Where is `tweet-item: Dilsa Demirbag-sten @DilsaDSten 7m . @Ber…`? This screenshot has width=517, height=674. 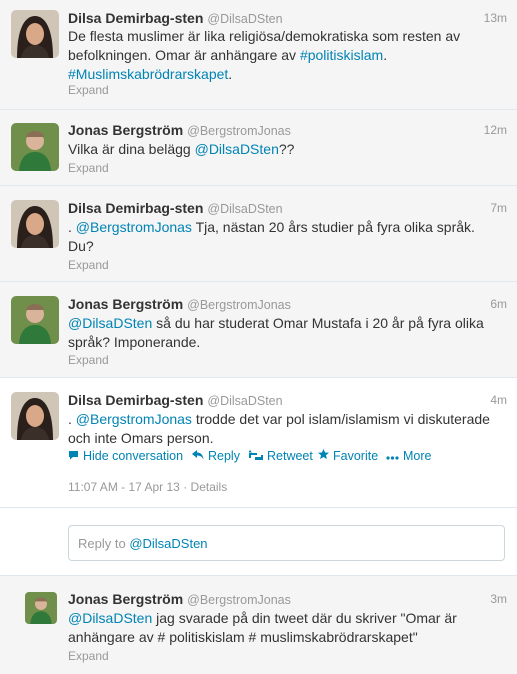
tweet-item: Dilsa Demirbag-sten @DilsaDSten 7m . @Ber… is located at coordinates (258, 234).